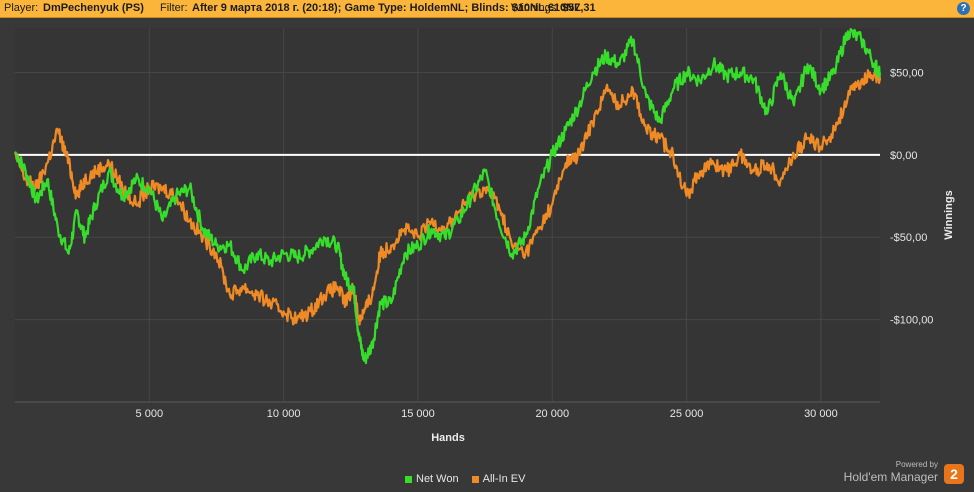 The width and height of the screenshot is (974, 492). Describe the element at coordinates (916, 464) in the screenshot. I see `powered-by-label: Powered by` at that location.